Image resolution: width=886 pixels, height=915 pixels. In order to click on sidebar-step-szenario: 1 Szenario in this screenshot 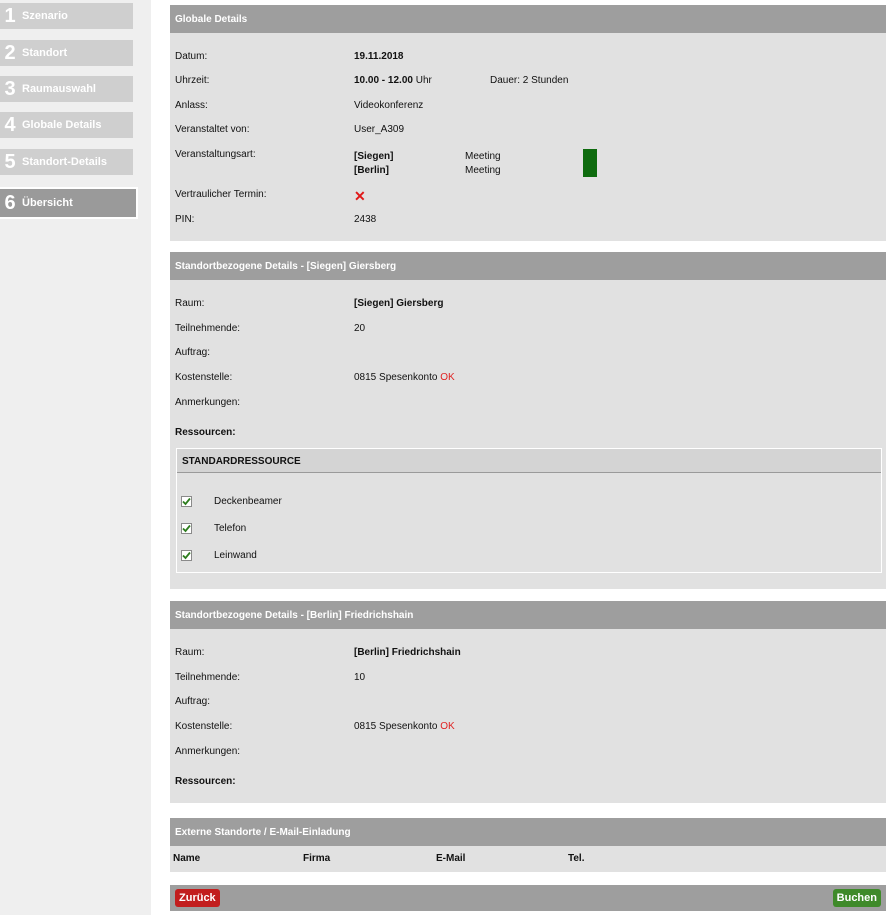, I will do `click(66, 16)`.